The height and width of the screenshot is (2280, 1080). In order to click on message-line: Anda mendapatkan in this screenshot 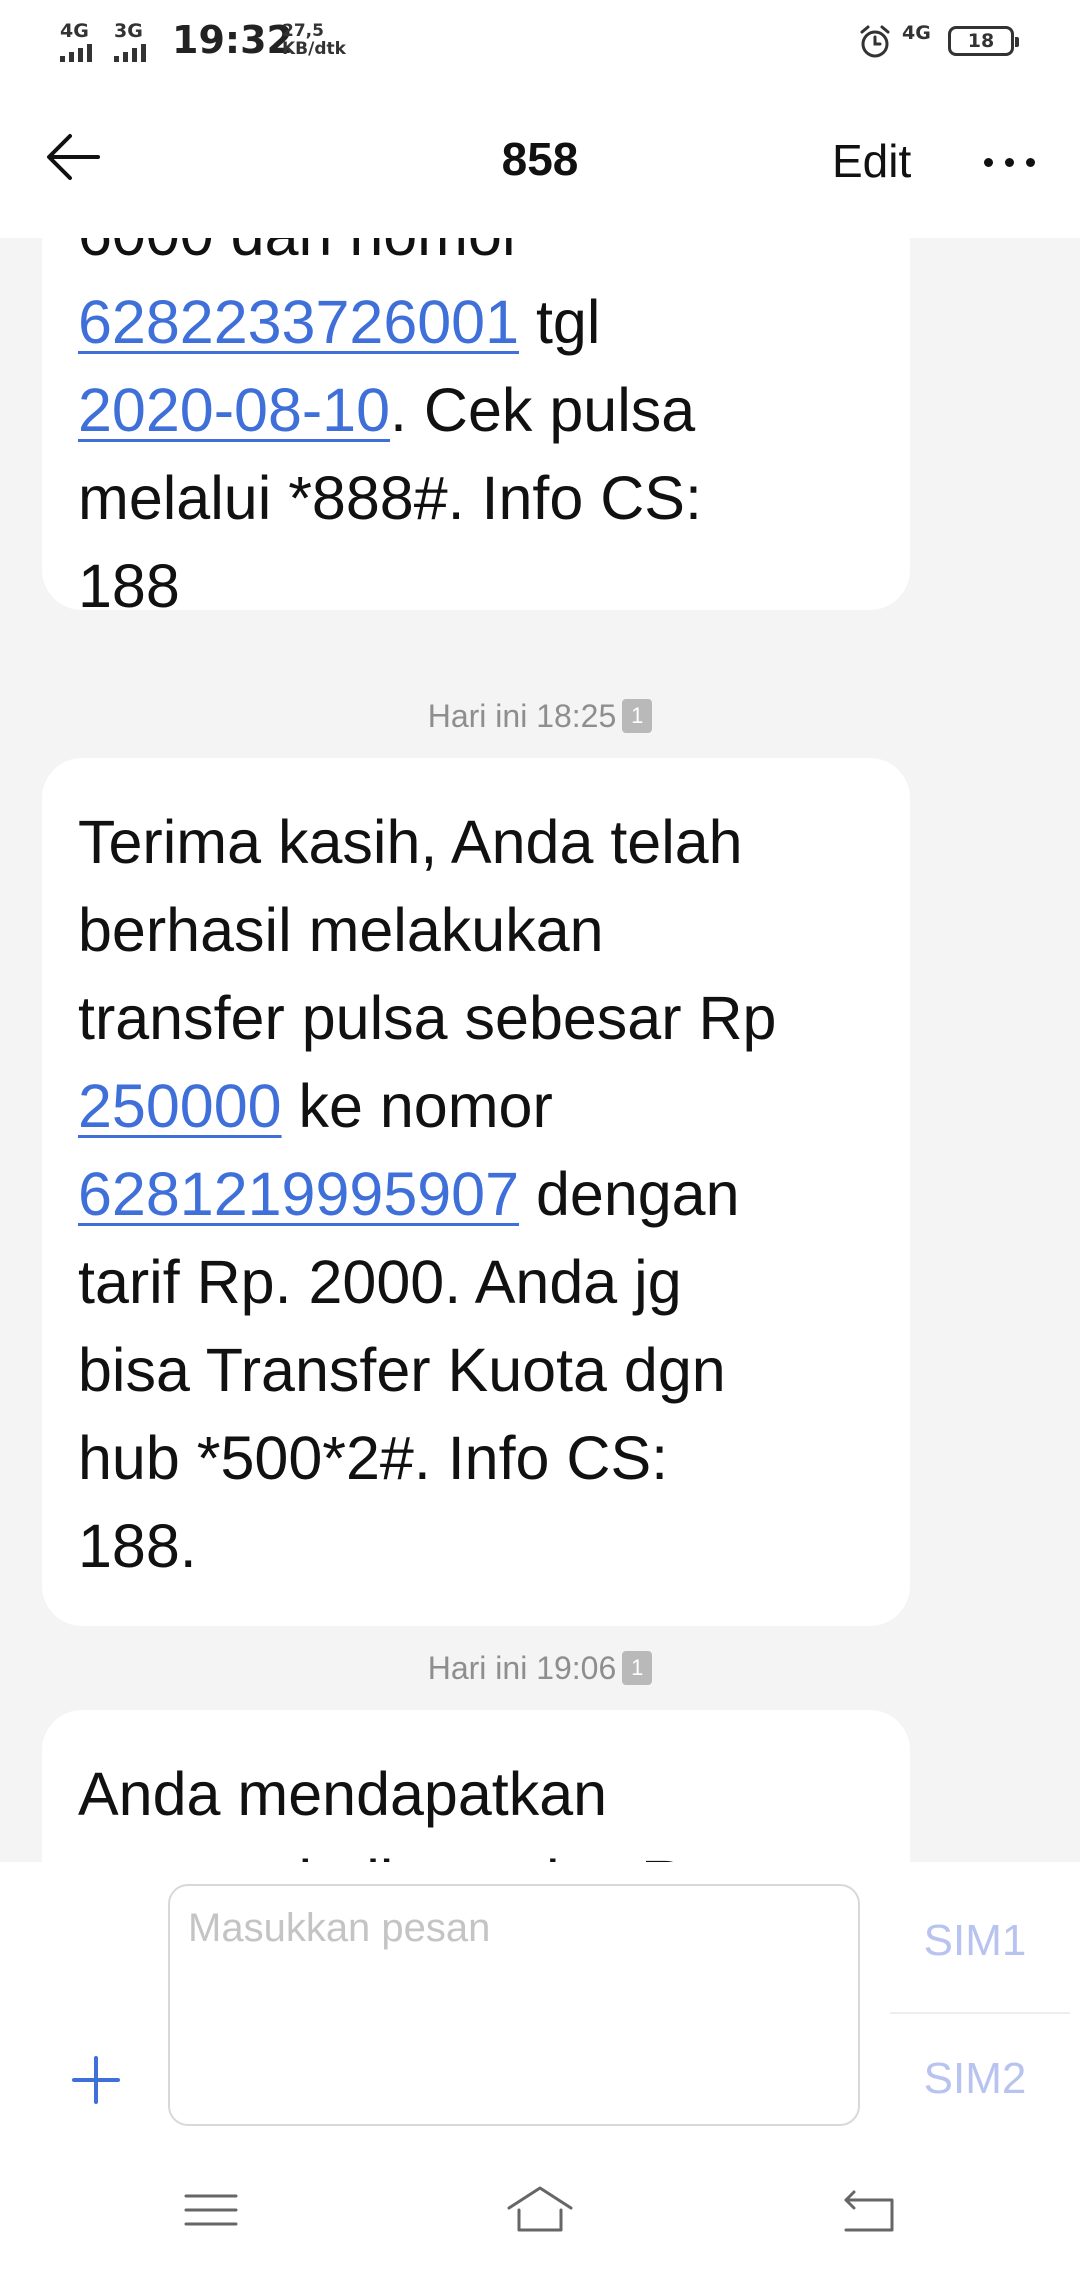, I will do `click(476, 1794)`.